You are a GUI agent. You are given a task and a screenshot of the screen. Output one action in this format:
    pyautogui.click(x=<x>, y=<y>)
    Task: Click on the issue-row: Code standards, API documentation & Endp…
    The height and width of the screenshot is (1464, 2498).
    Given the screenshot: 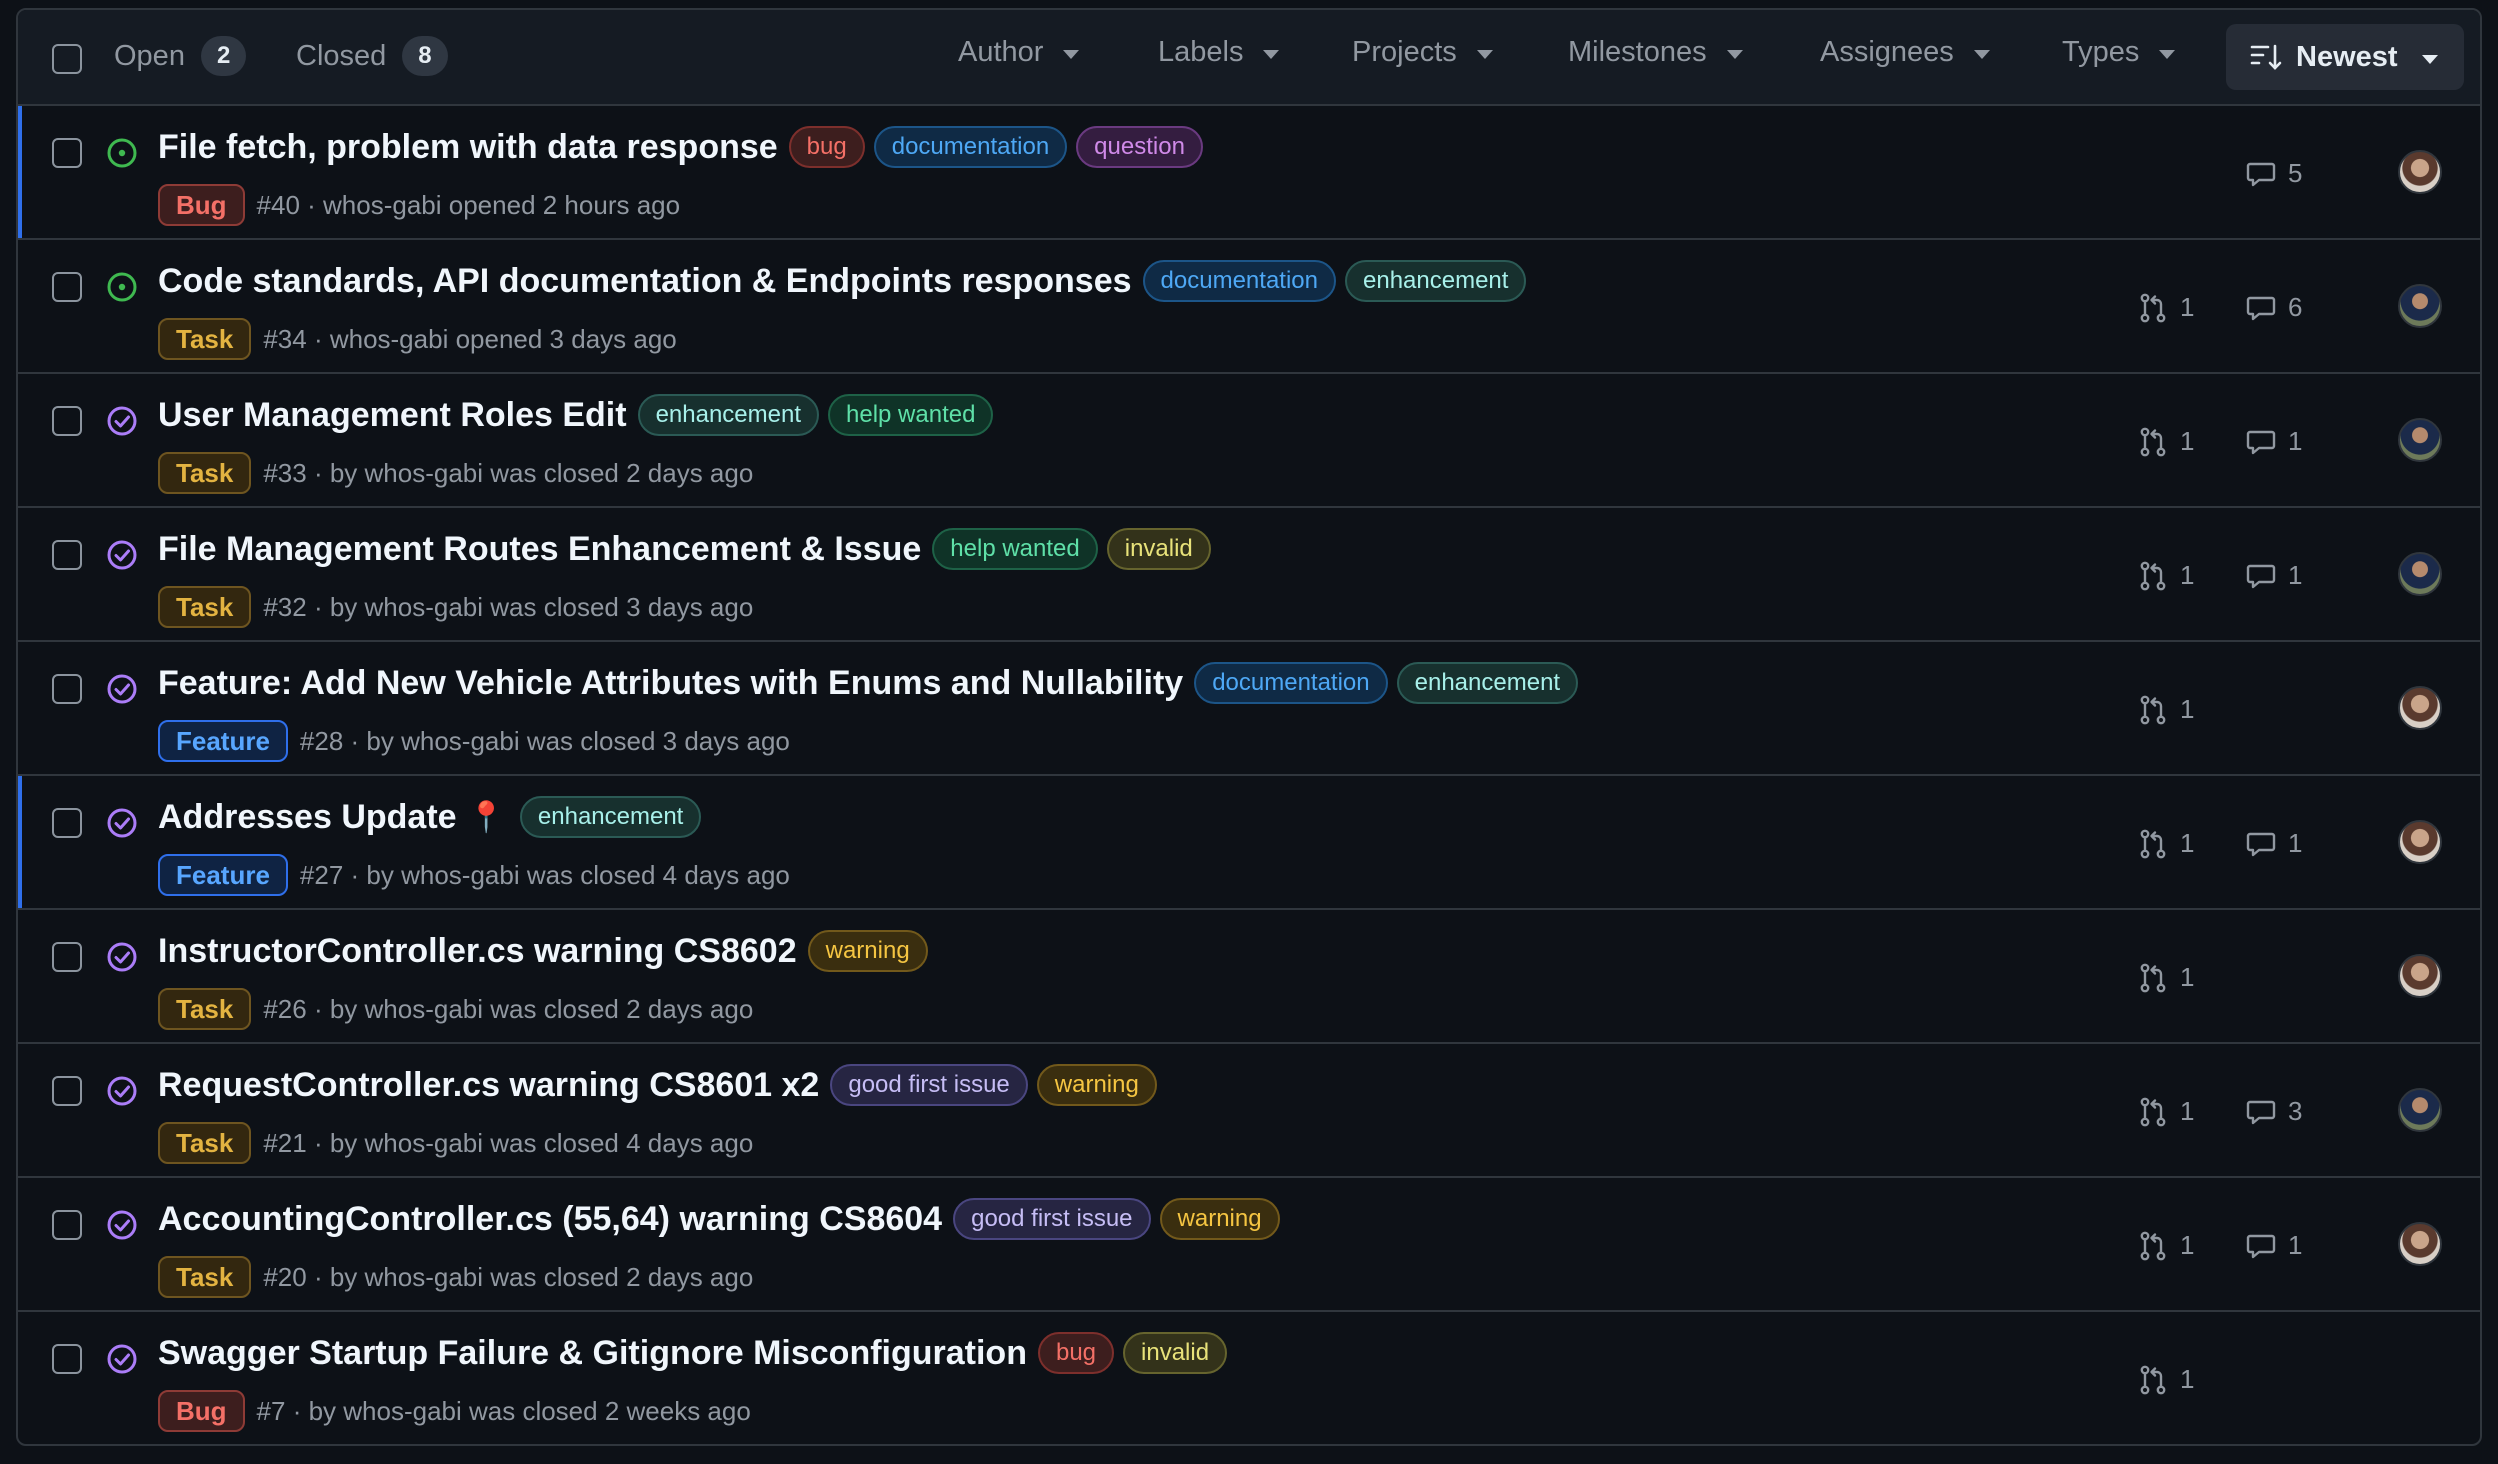 What is the action you would take?
    pyautogui.click(x=1249, y=307)
    